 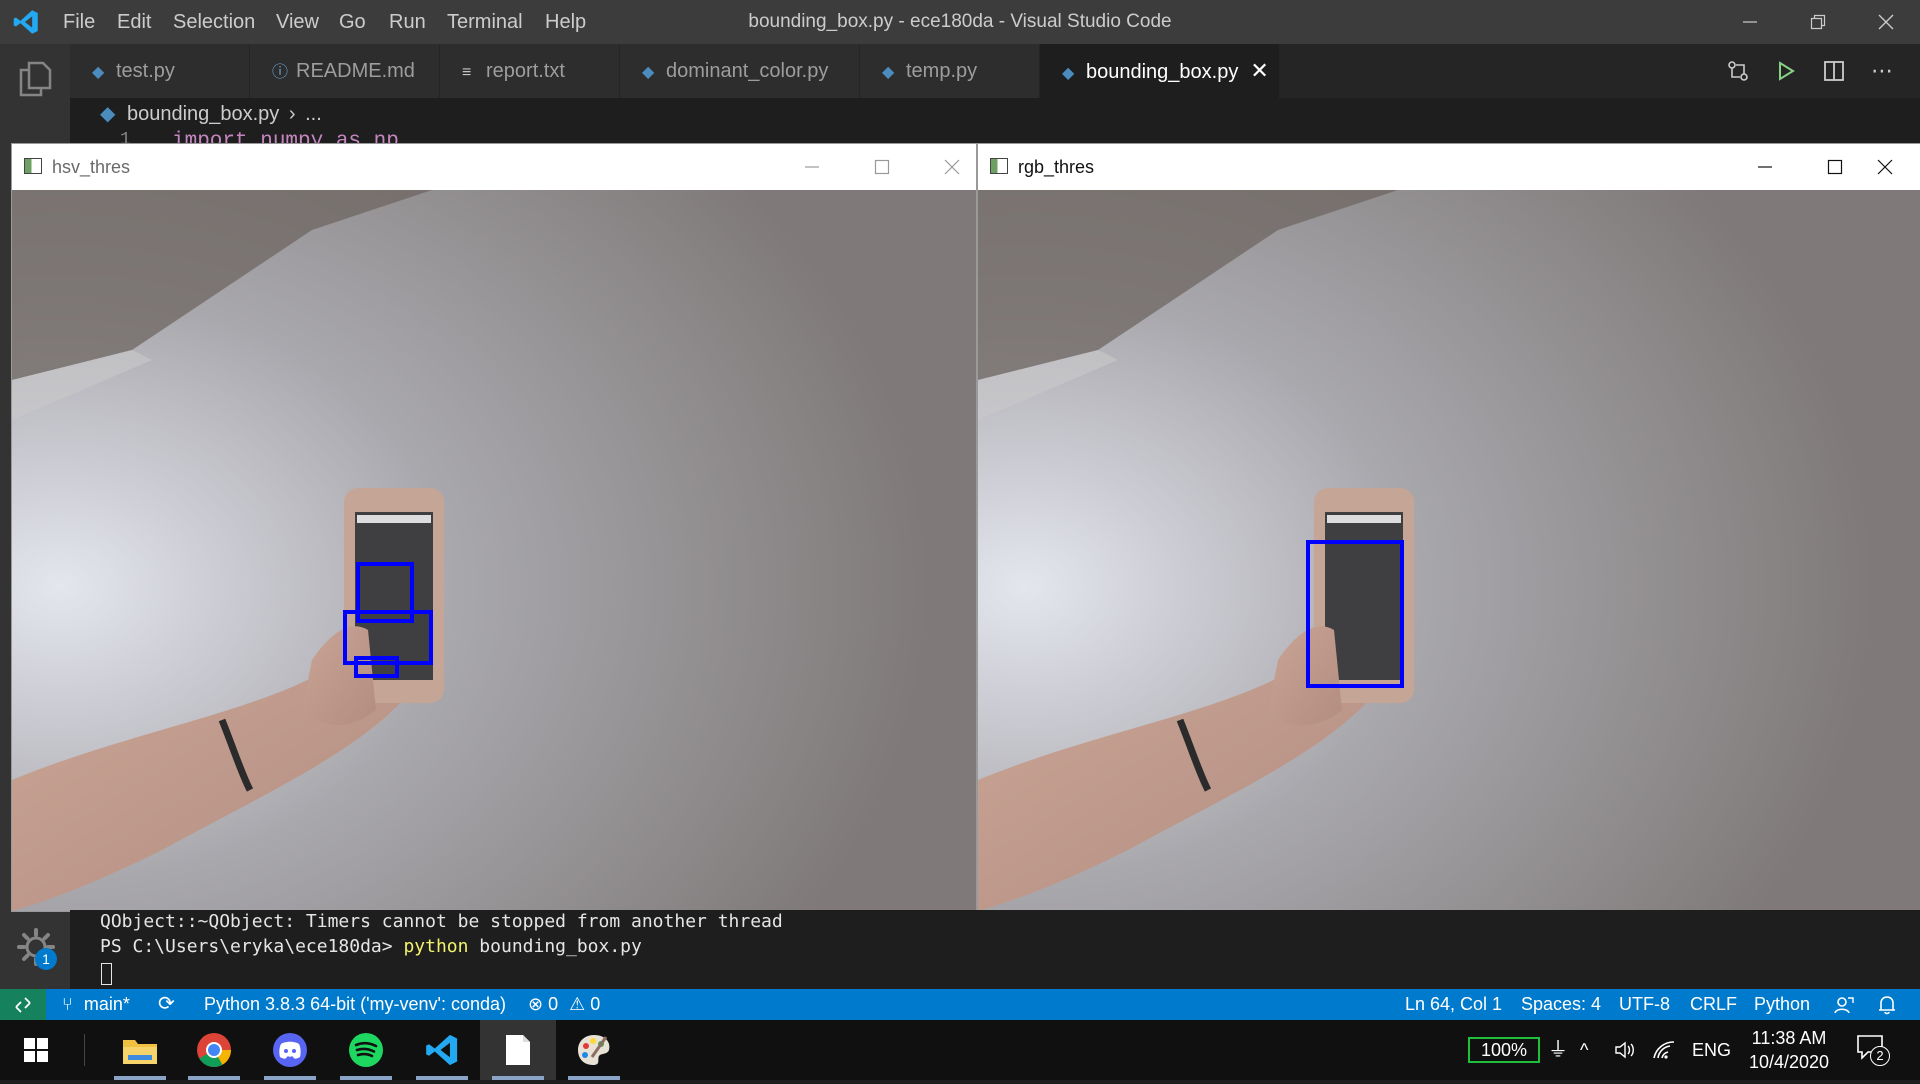 I want to click on menu-help: Help, so click(x=565, y=22).